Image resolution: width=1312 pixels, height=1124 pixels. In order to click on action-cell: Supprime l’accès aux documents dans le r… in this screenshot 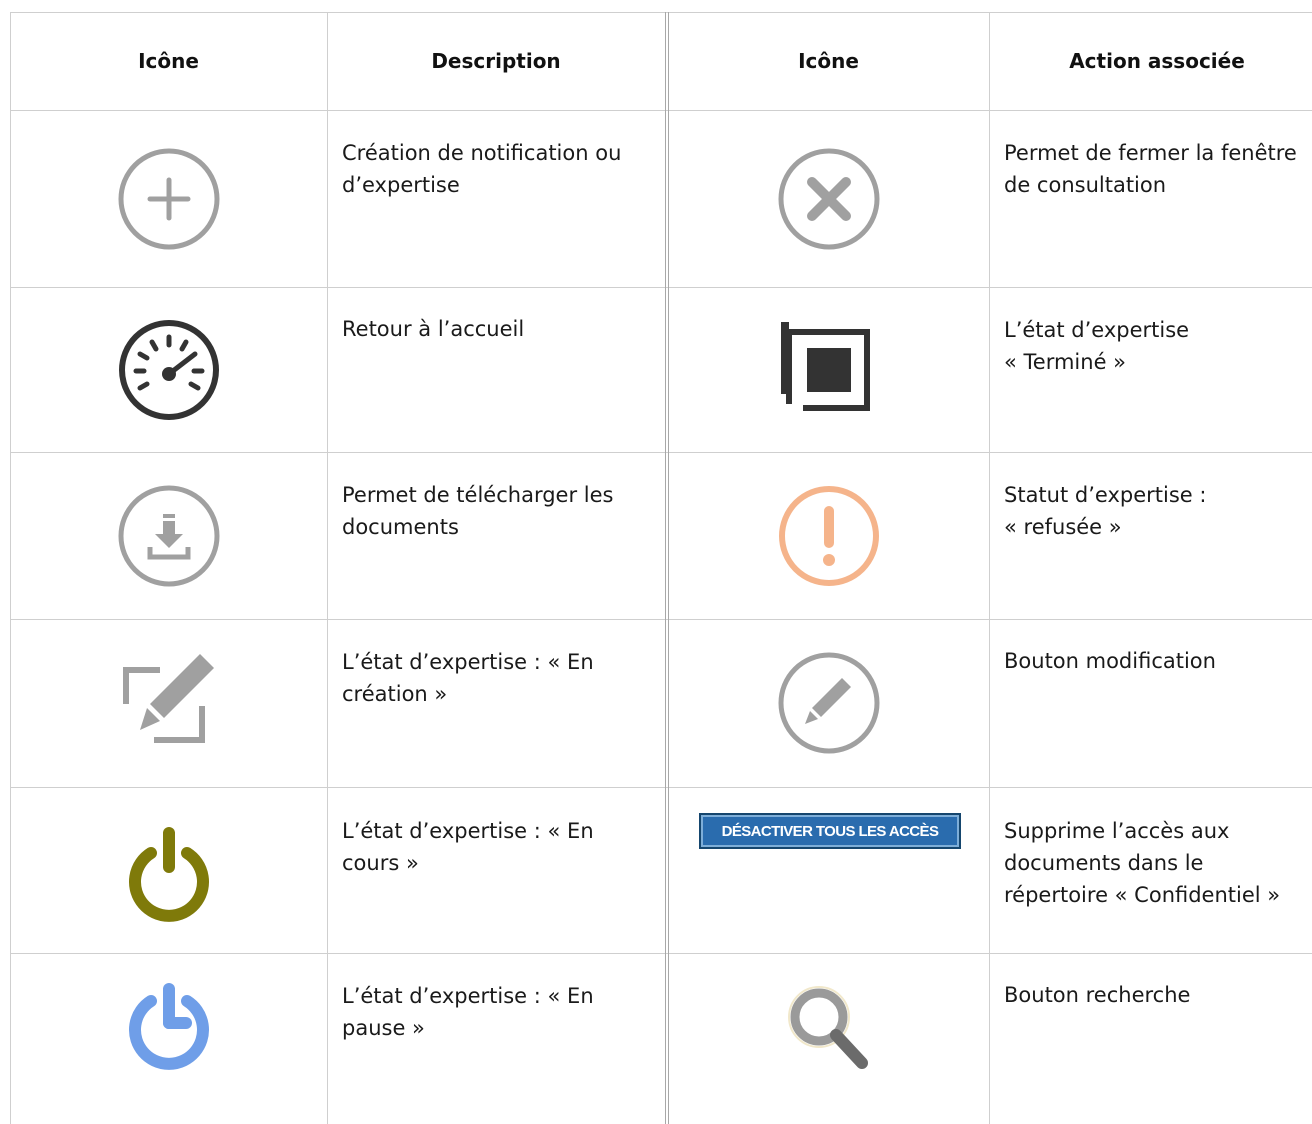, I will do `click(1158, 863)`.